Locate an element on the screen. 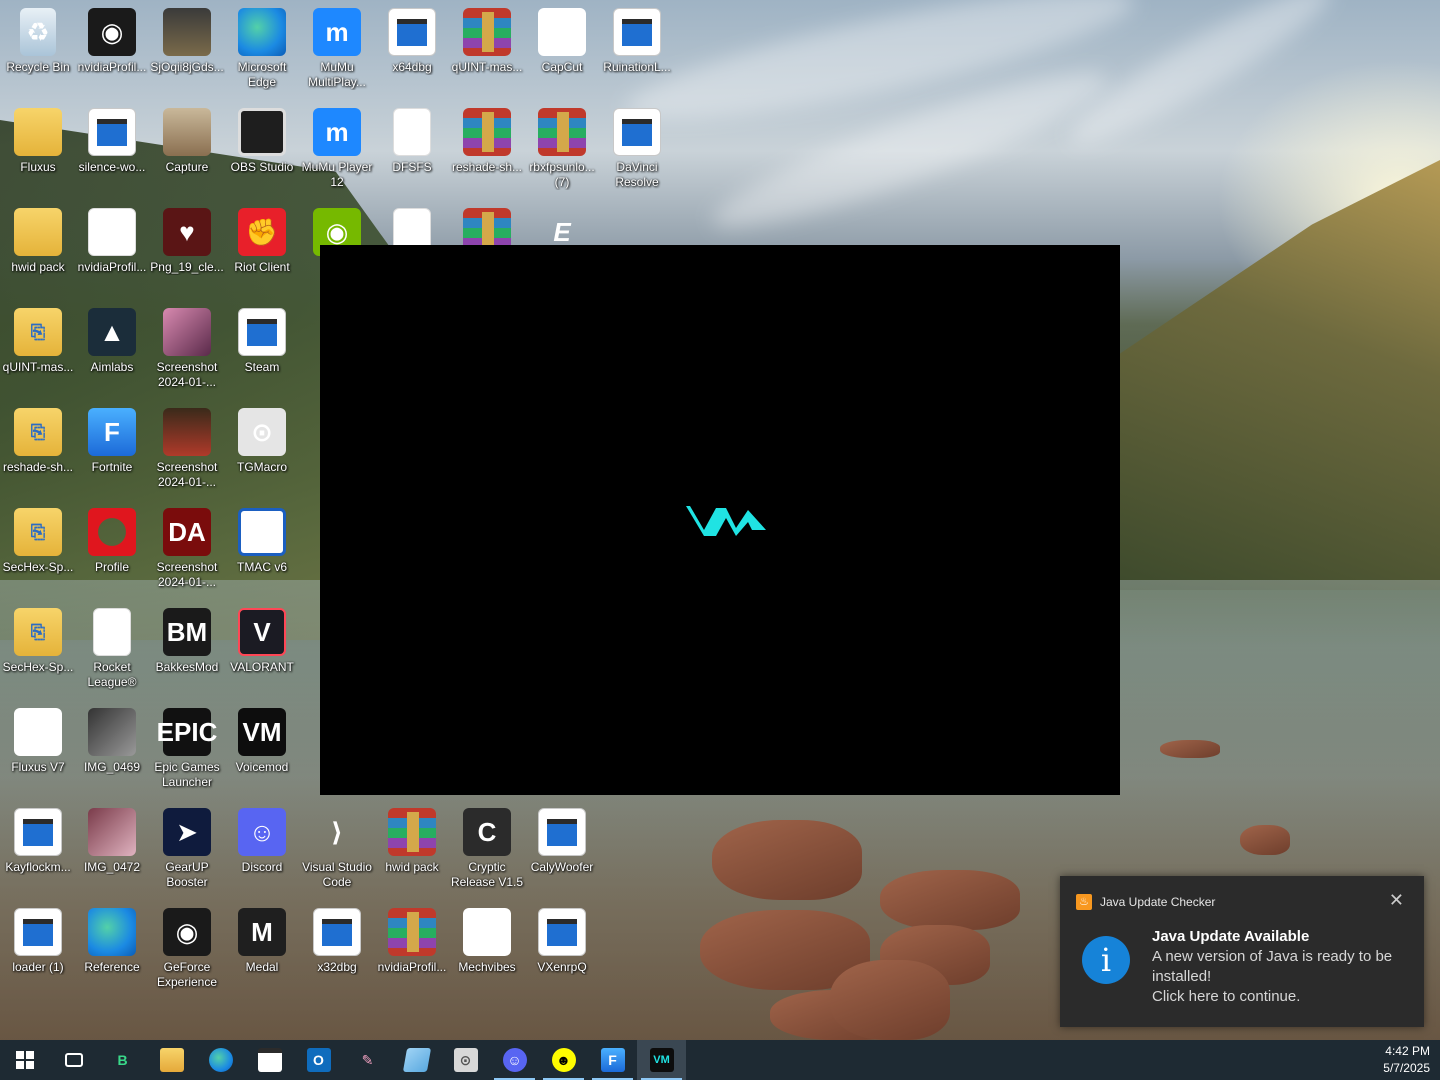 Image resolution: width=1440 pixels, height=1080 pixels. desktop-icon-mumu-player: m MuMu Player 12 is located at coordinates (337, 148).